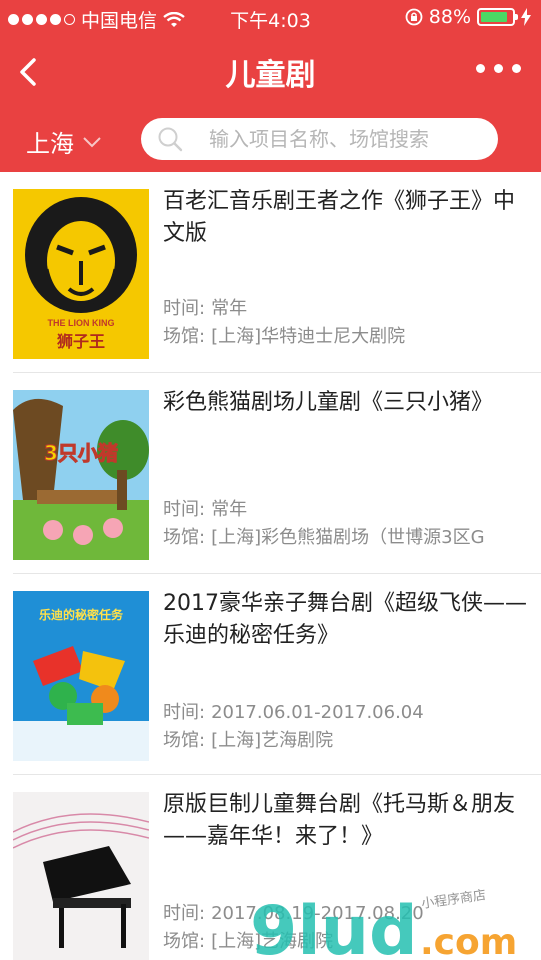 The width and height of the screenshot is (541, 960). I want to click on orientation-lock-icon, so click(414, 17).